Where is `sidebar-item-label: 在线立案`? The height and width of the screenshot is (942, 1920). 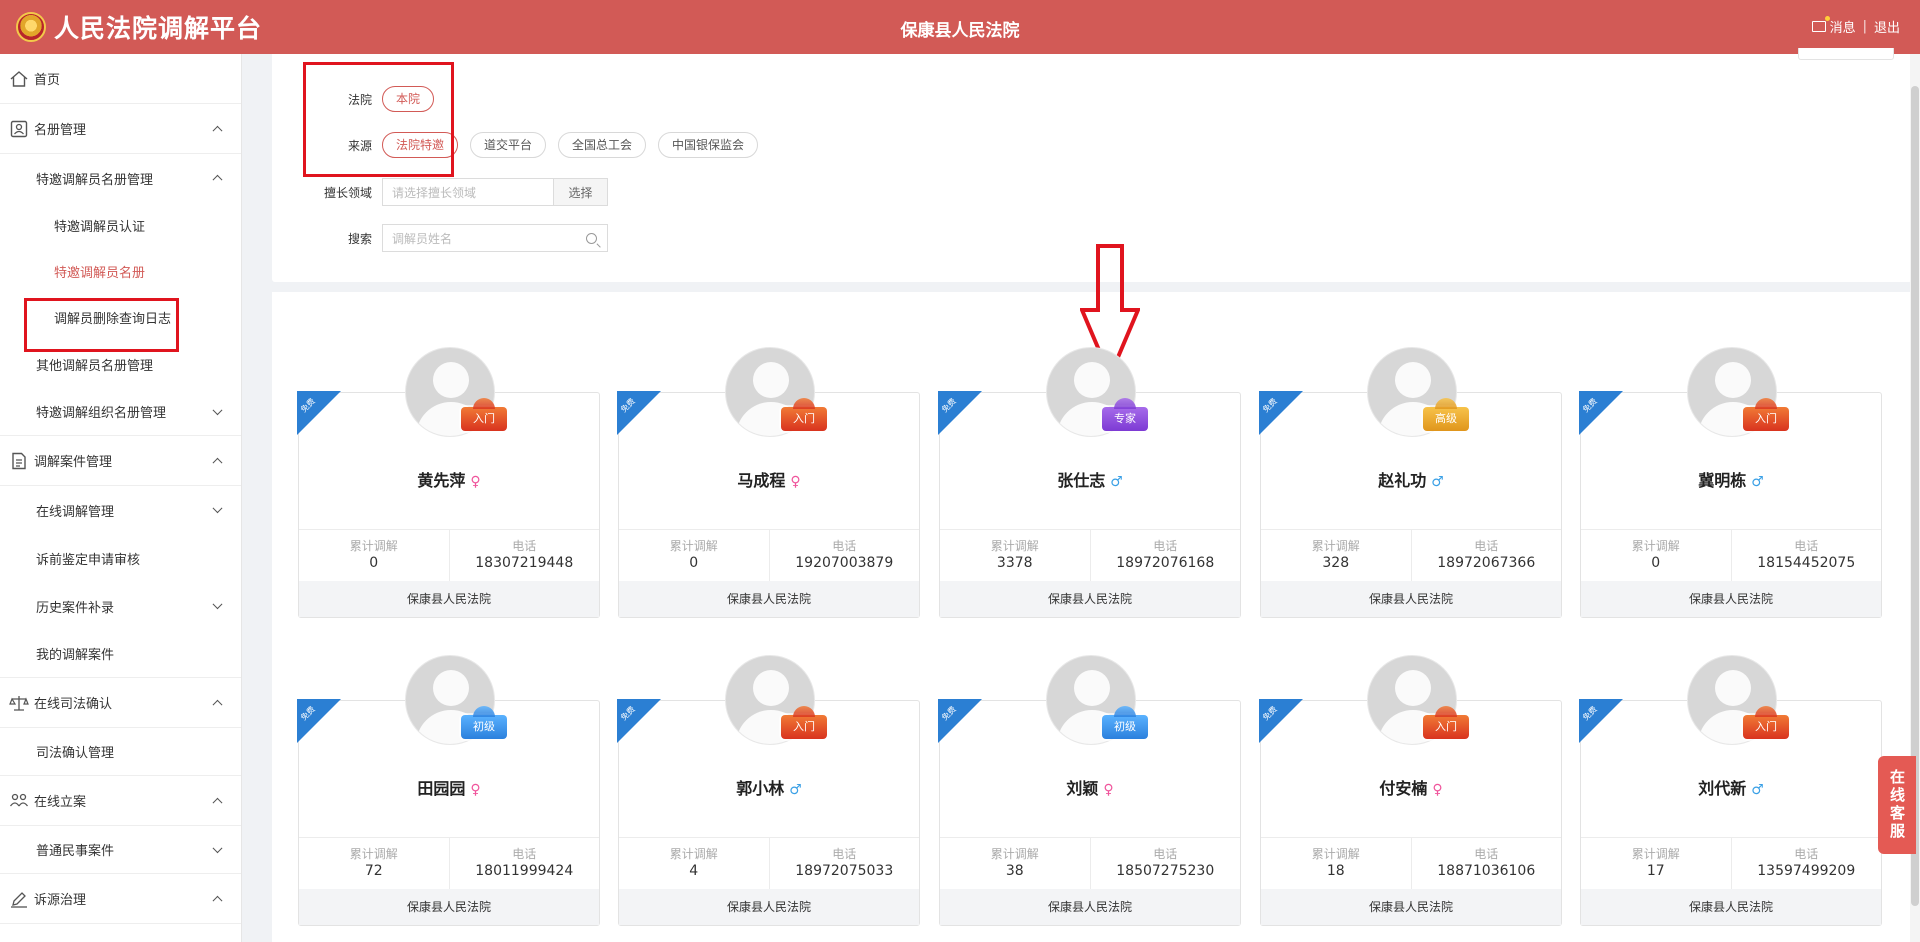 sidebar-item-label: 在线立案 is located at coordinates (60, 802).